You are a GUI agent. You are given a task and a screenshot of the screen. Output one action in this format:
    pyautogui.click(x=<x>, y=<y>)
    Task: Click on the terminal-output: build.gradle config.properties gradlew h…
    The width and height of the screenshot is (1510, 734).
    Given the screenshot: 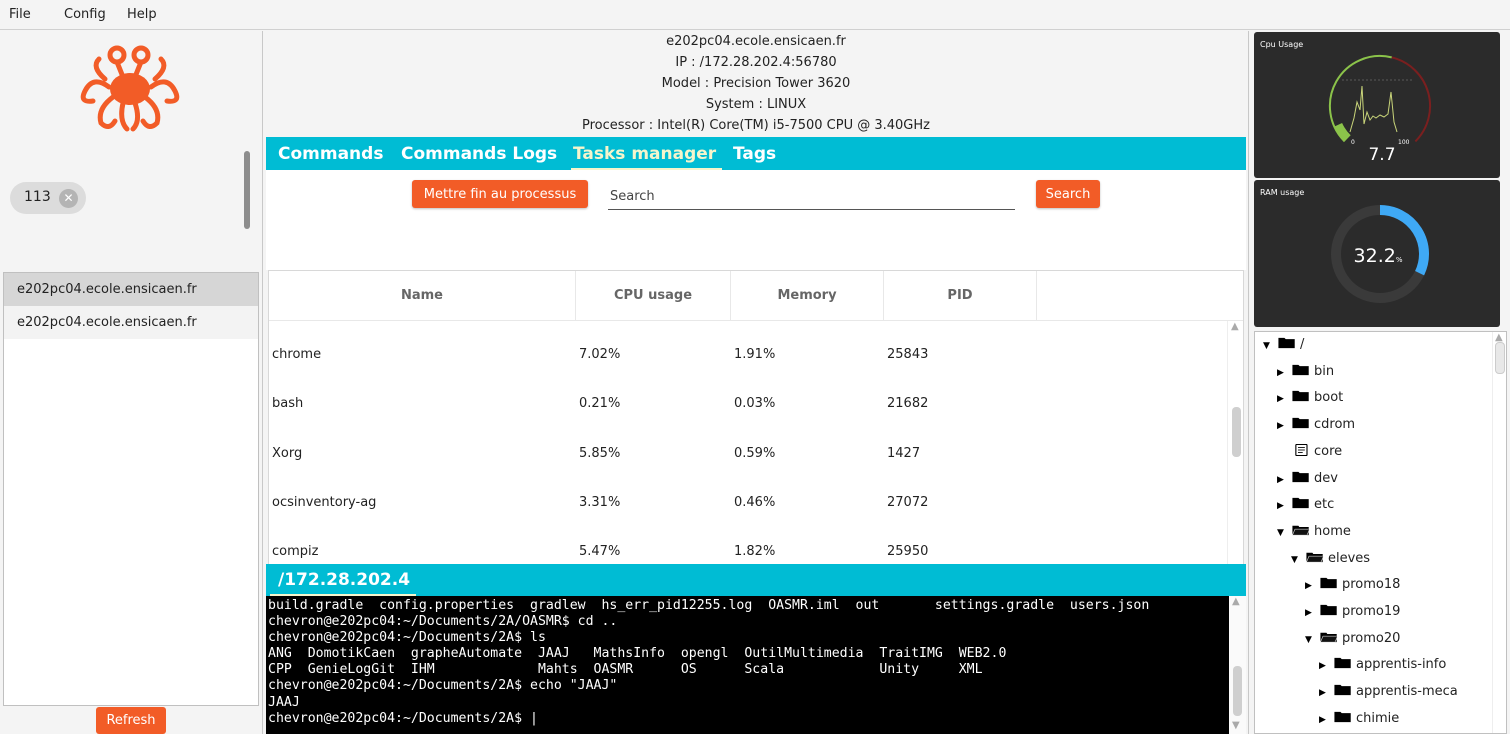 What is the action you would take?
    pyautogui.click(x=756, y=665)
    